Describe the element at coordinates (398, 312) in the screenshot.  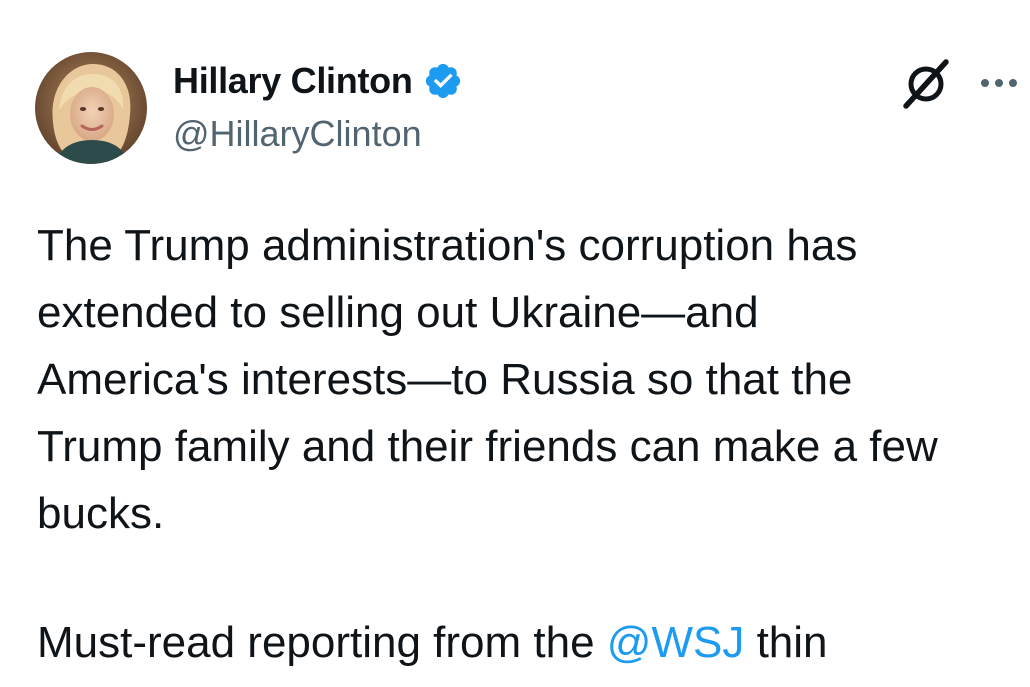
I see `post-text-line: extended to selling out Ukraine—and` at that location.